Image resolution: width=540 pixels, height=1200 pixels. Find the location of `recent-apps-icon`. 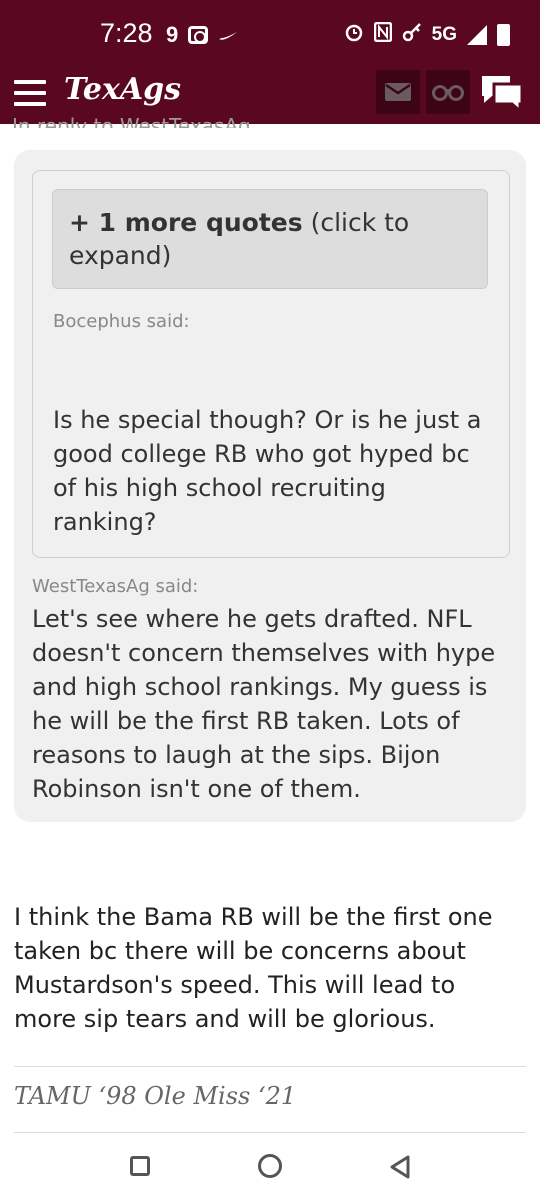

recent-apps-icon is located at coordinates (140, 1166).